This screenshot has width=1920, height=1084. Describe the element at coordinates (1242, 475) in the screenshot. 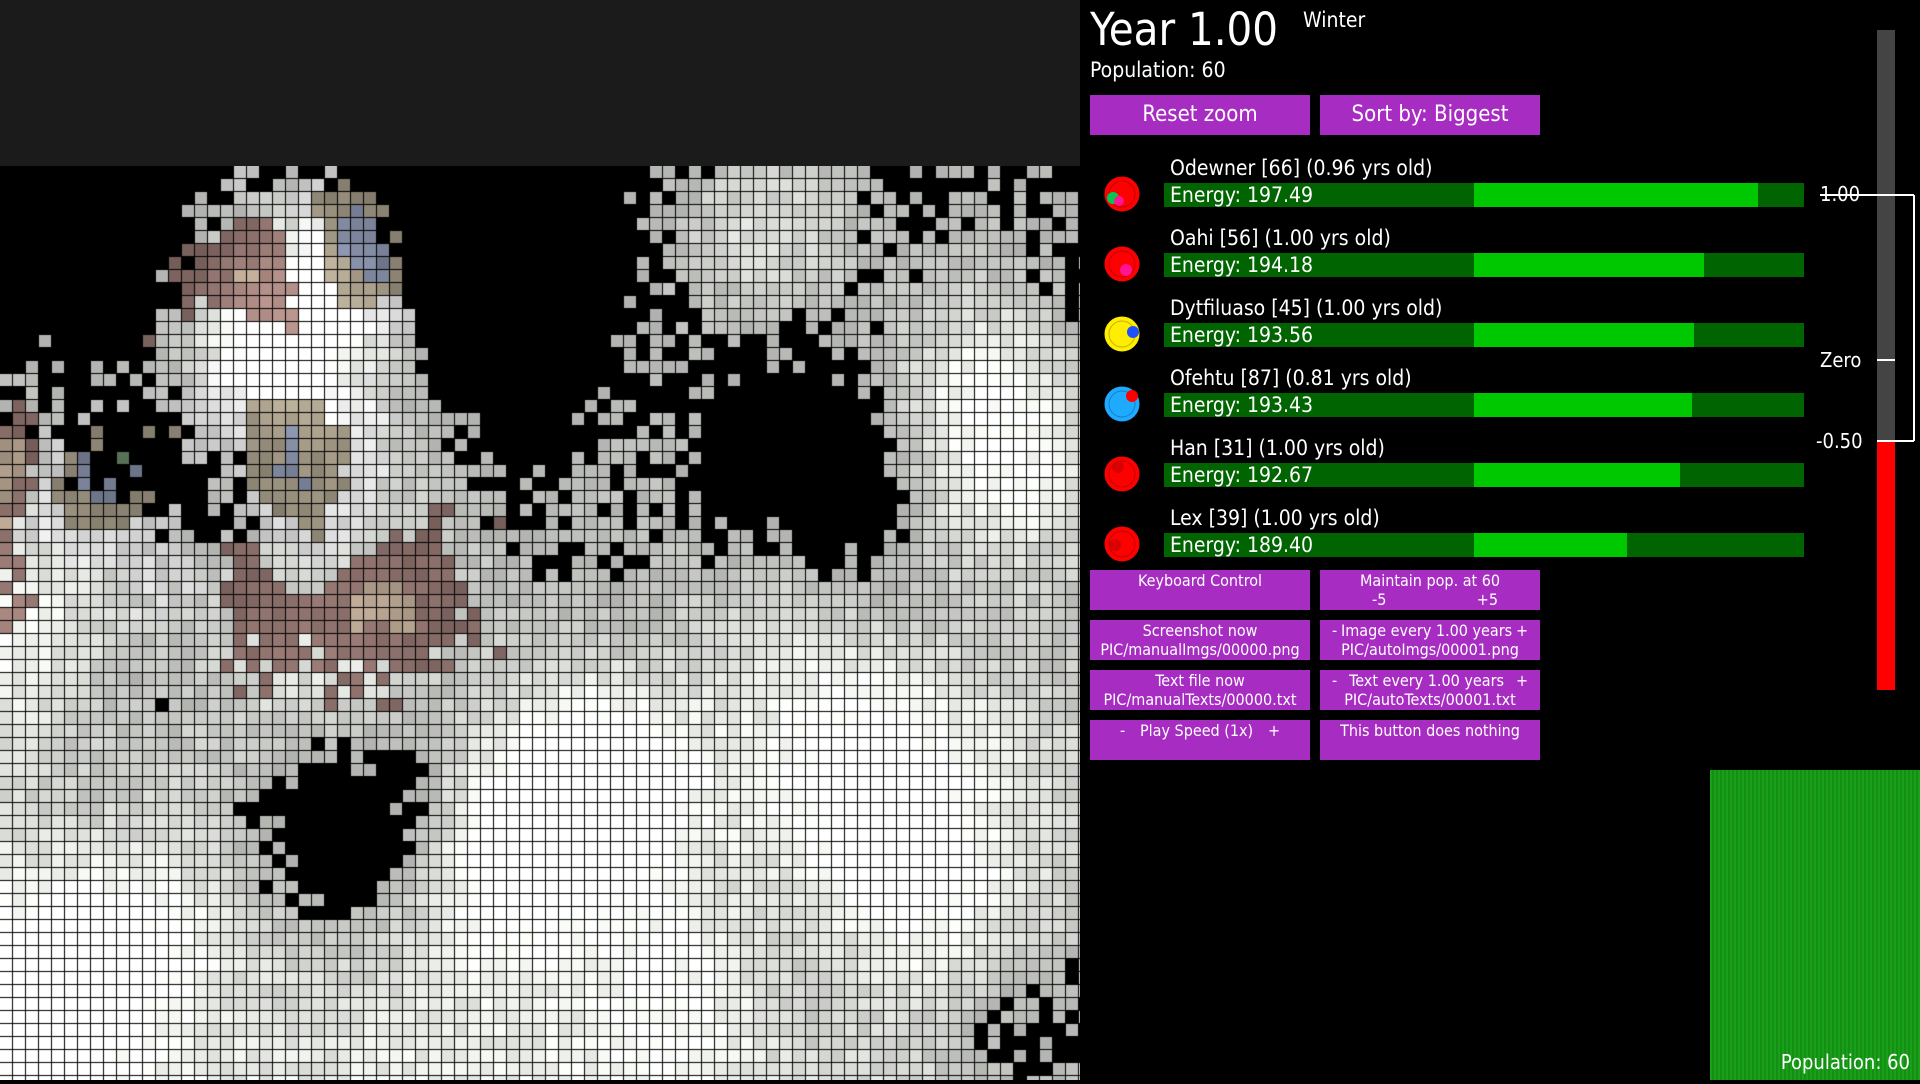

I see `creature-energy: Energy: 192.67` at that location.